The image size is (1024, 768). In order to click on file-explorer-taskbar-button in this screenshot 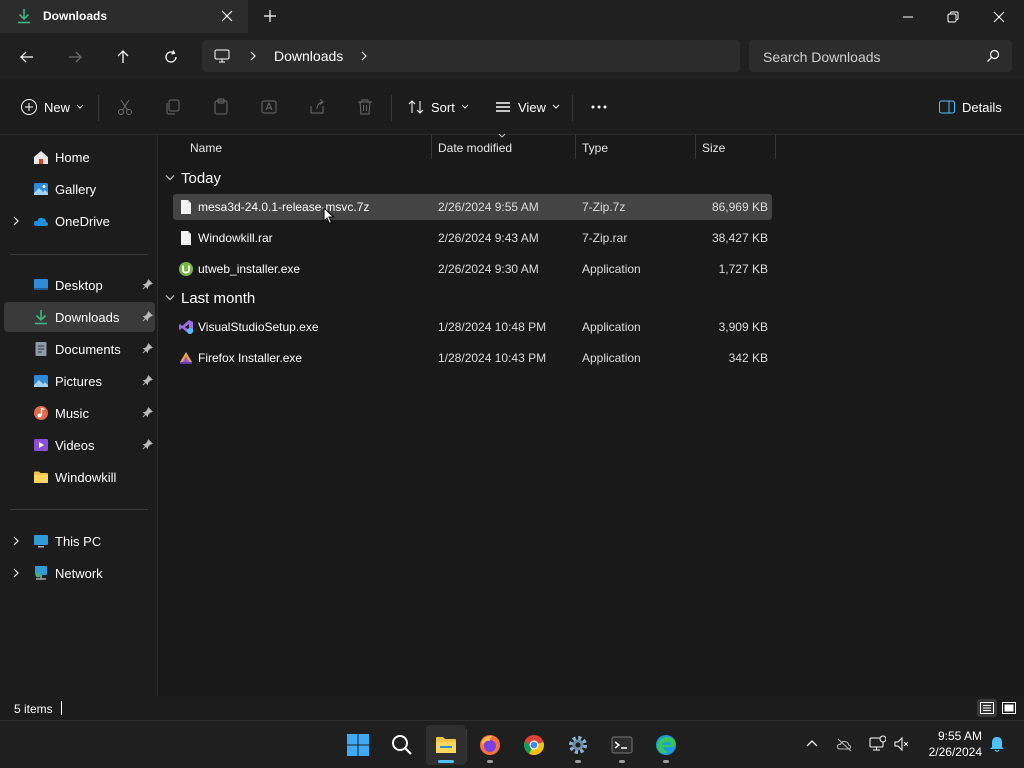, I will do `click(446, 745)`.